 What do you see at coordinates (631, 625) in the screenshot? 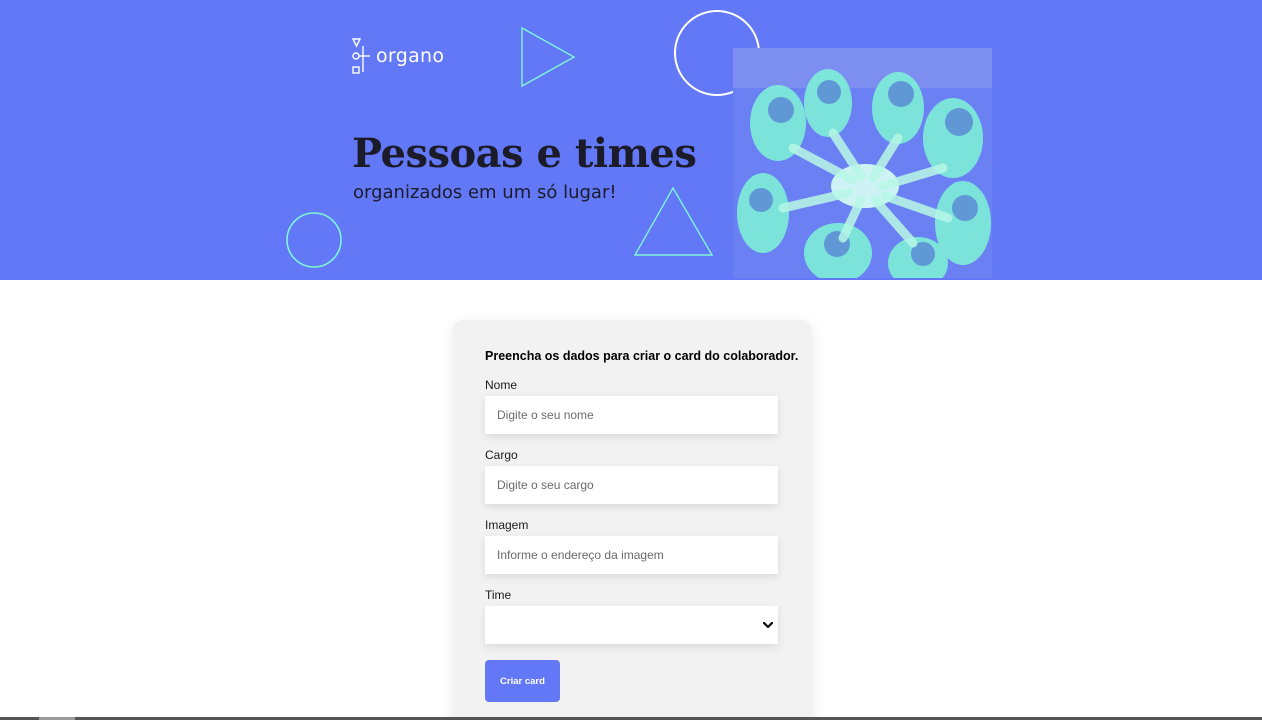
I see `team-select` at bounding box center [631, 625].